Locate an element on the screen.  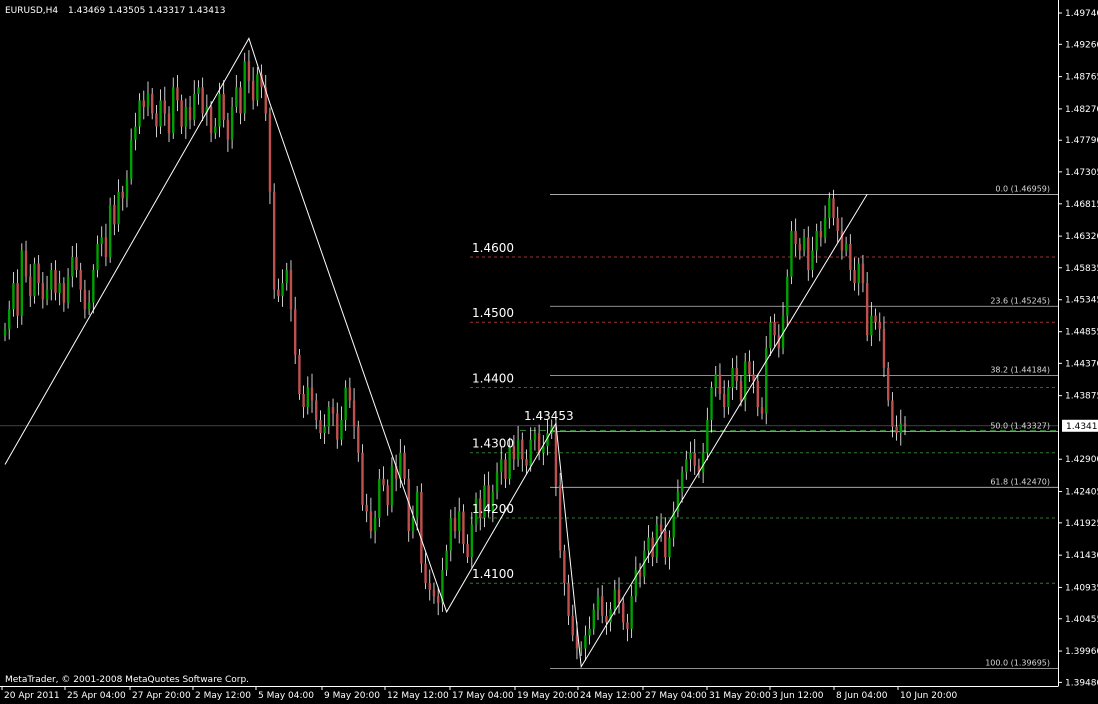
fib-level-label: 38.2 (1.44184) is located at coordinates (1020, 369).